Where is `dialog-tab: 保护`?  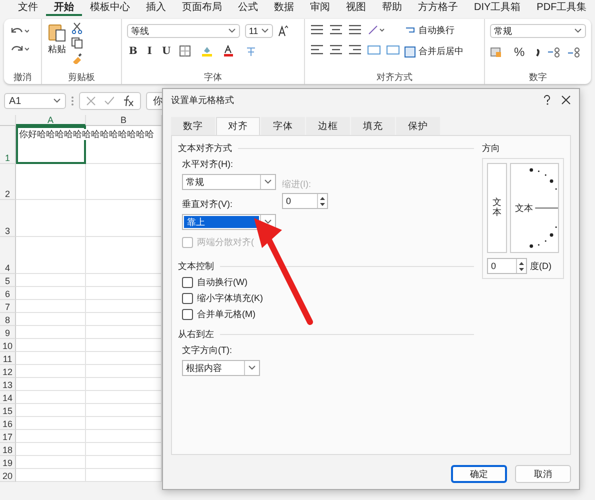 dialog-tab: 保护 is located at coordinates (418, 126).